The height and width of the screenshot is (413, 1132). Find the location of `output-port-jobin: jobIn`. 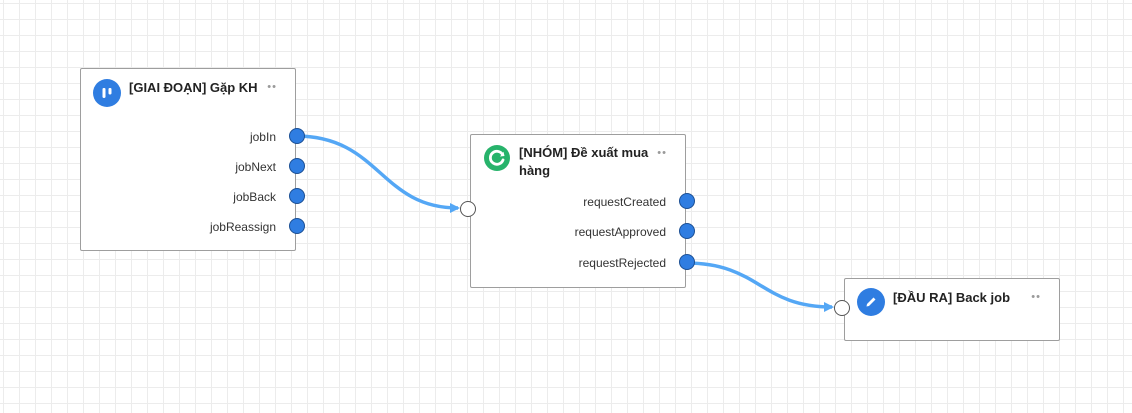

output-port-jobin: jobIn is located at coordinates (277, 137).